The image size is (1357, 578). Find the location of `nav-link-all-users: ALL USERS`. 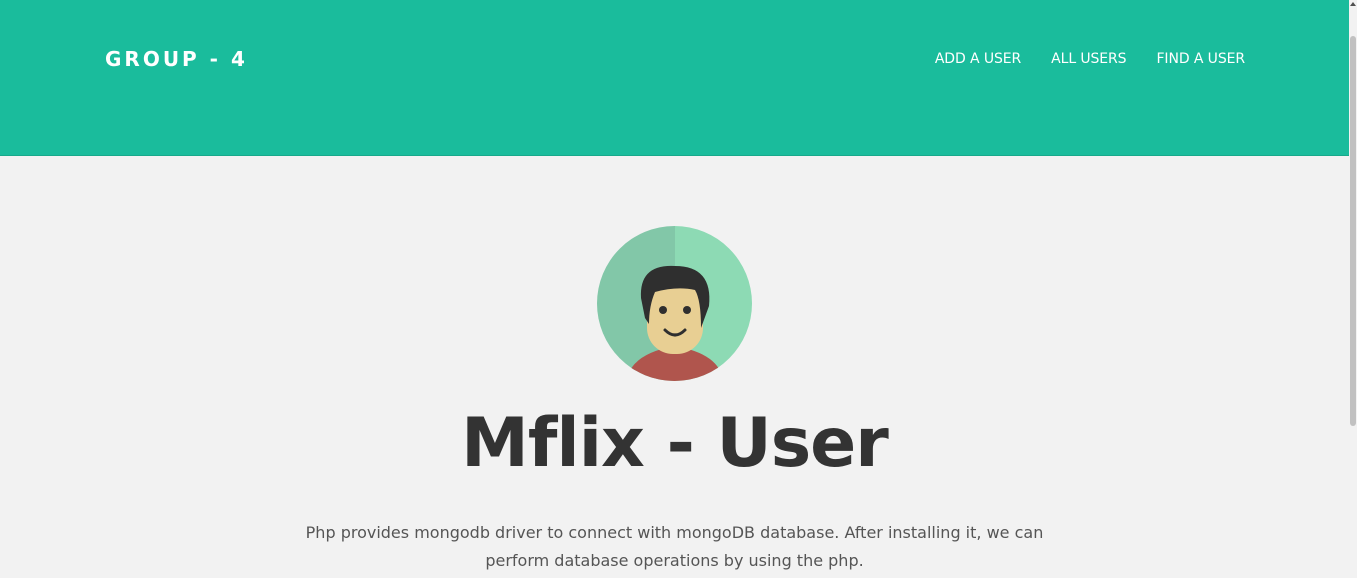

nav-link-all-users: ALL USERS is located at coordinates (1088, 59).